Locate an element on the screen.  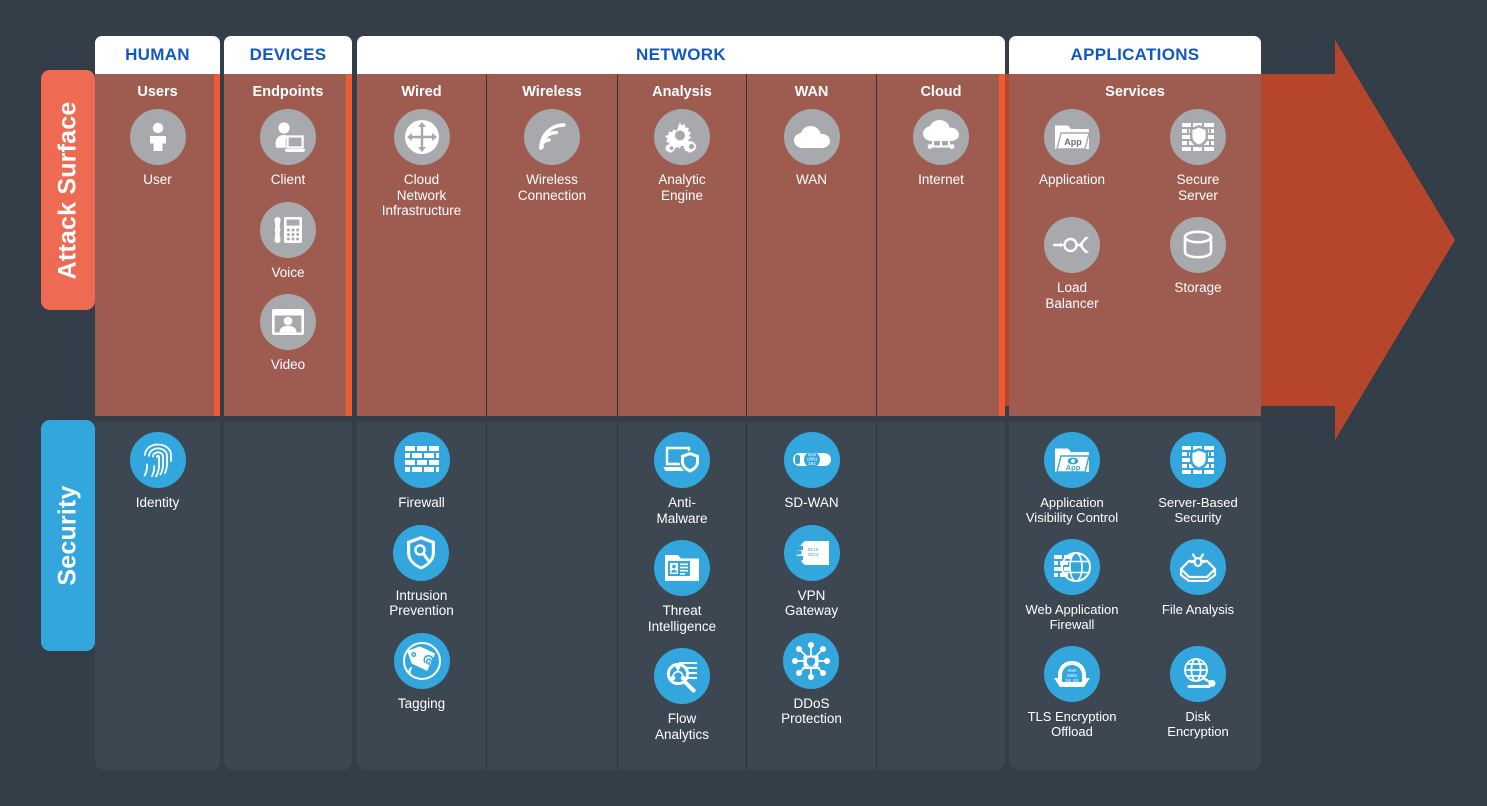
group-tab-applications: APPLICATIONS is located at coordinates (1135, 55).